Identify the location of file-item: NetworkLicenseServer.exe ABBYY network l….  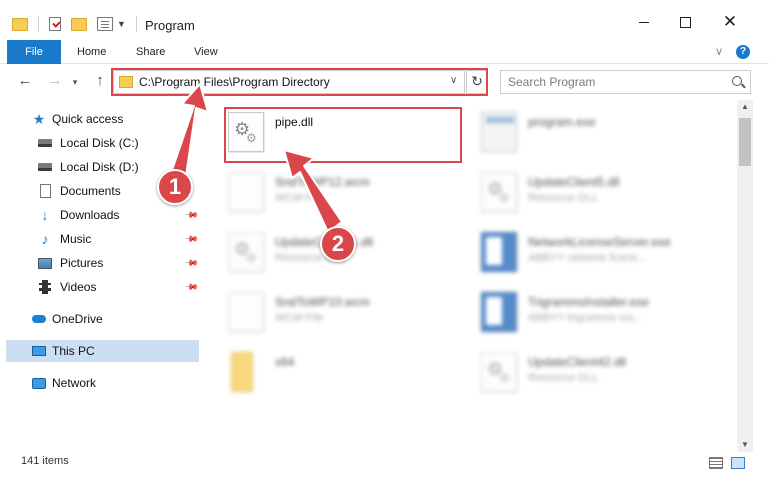
(588, 253).